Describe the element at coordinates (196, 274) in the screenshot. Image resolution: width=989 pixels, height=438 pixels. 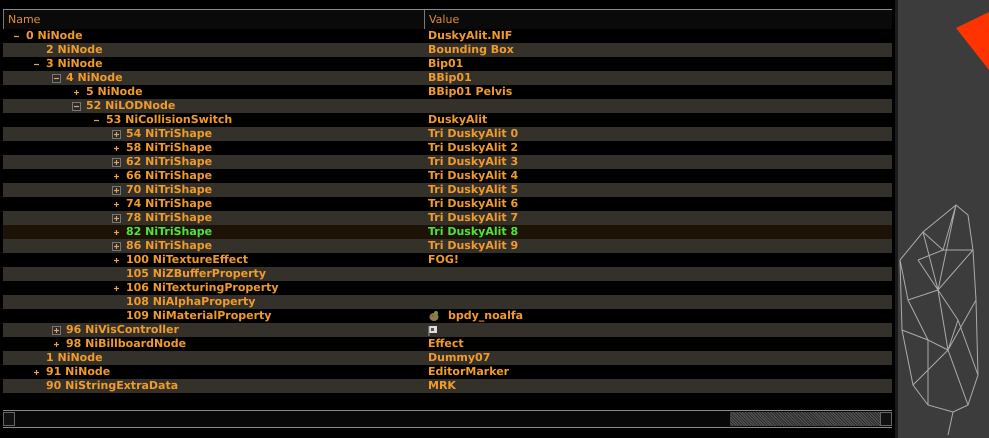
I see `node-name: 105 NiZBufferProperty` at that location.